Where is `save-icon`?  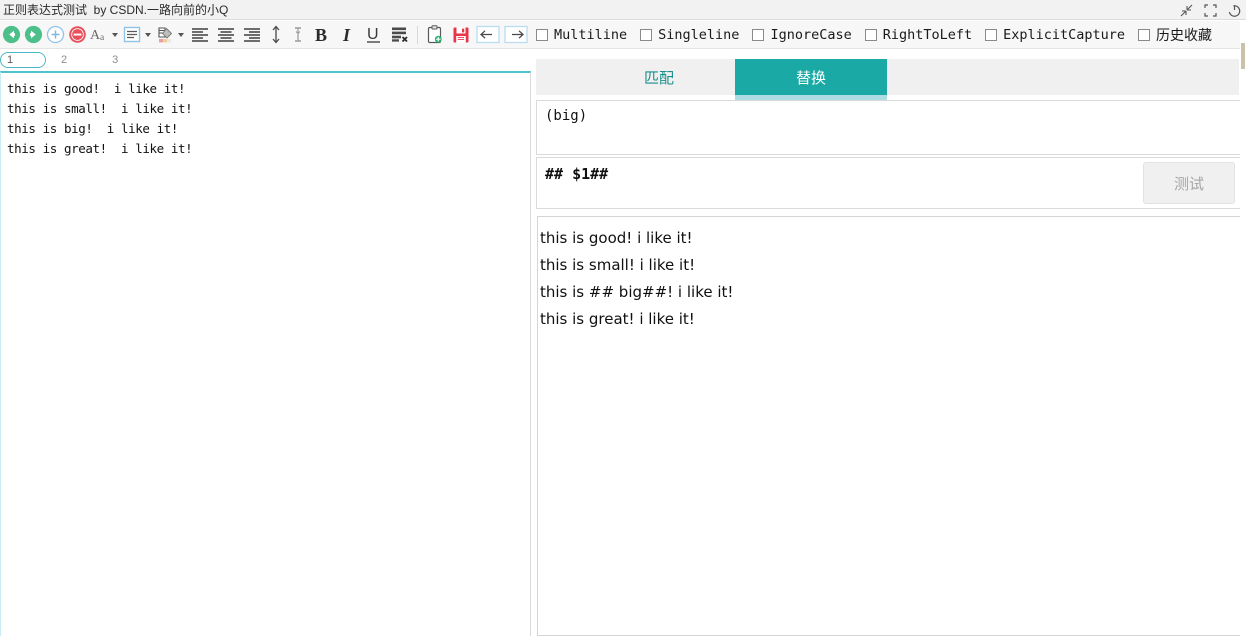
save-icon is located at coordinates (461, 35).